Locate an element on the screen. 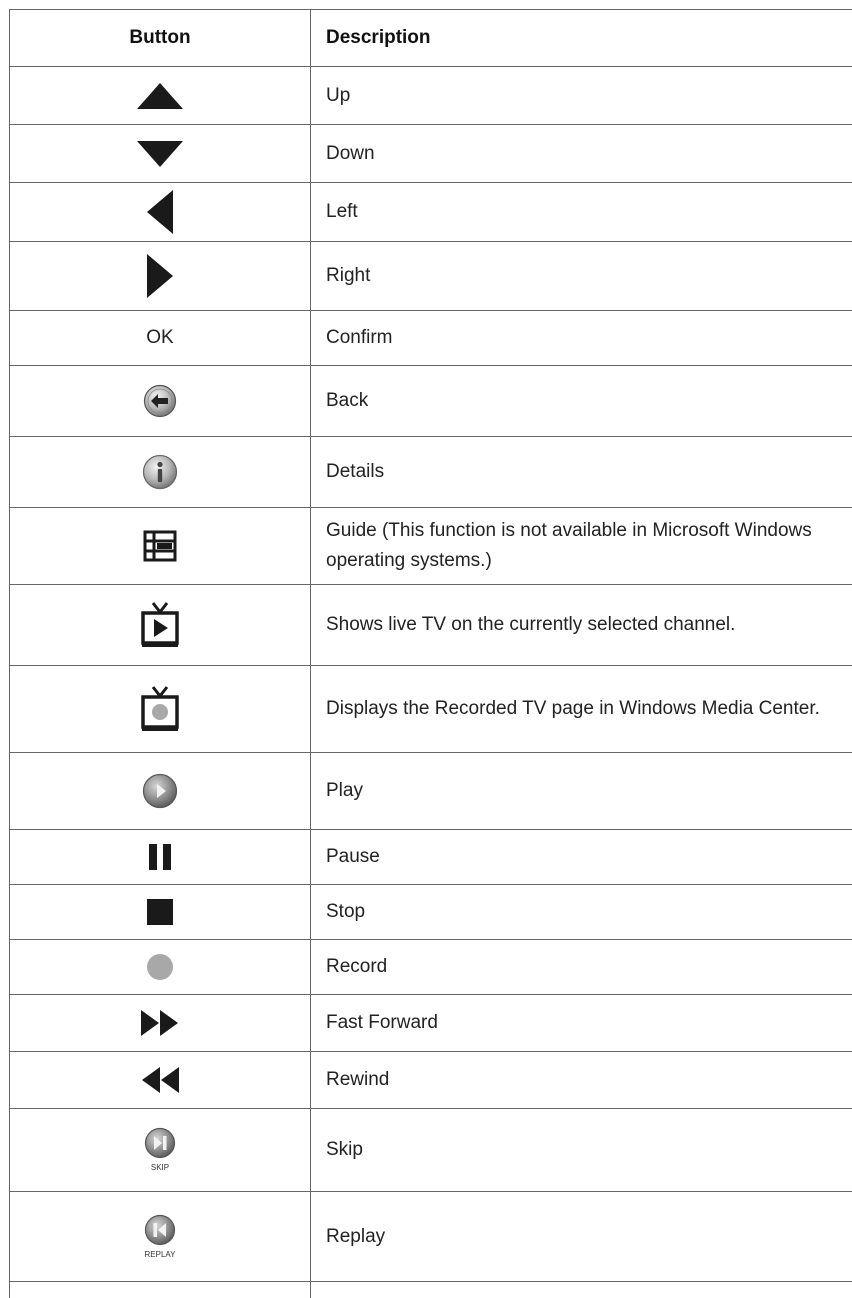  table-row: Back is located at coordinates (430, 401).